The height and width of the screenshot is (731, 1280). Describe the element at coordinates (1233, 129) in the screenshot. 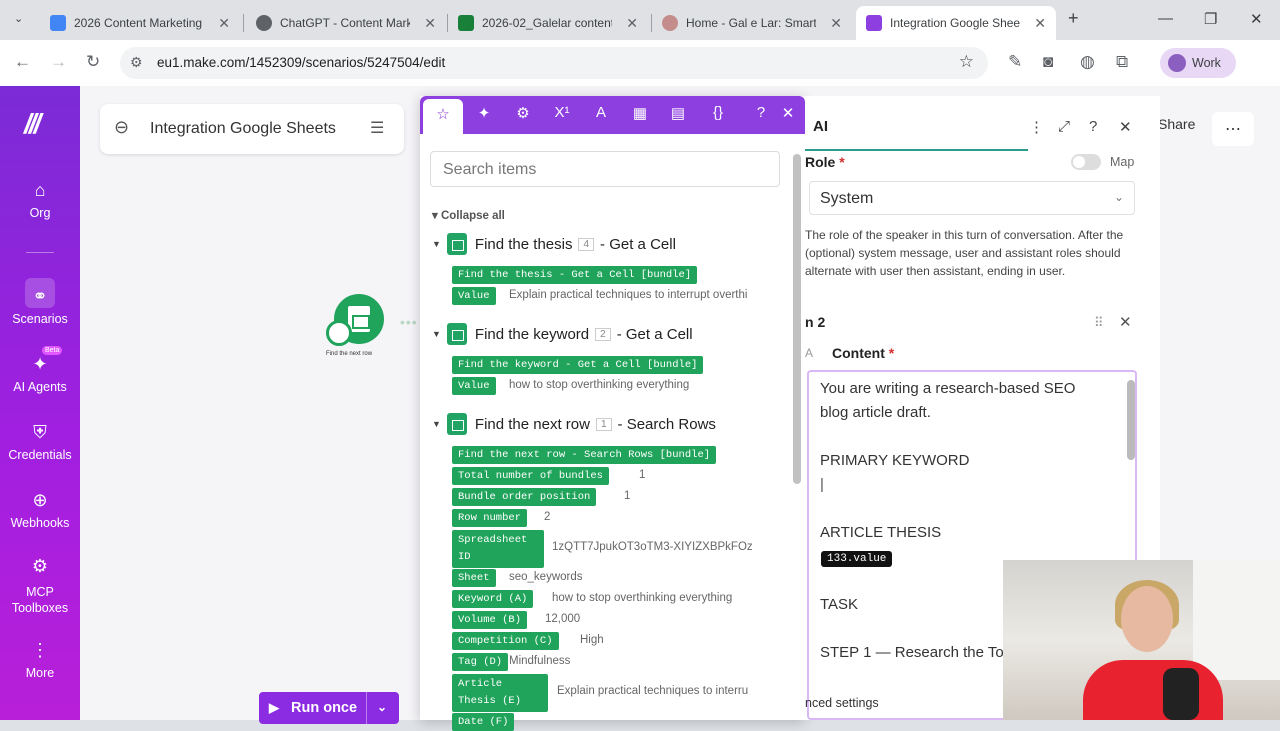

I see `more-options-button: ⋯` at that location.